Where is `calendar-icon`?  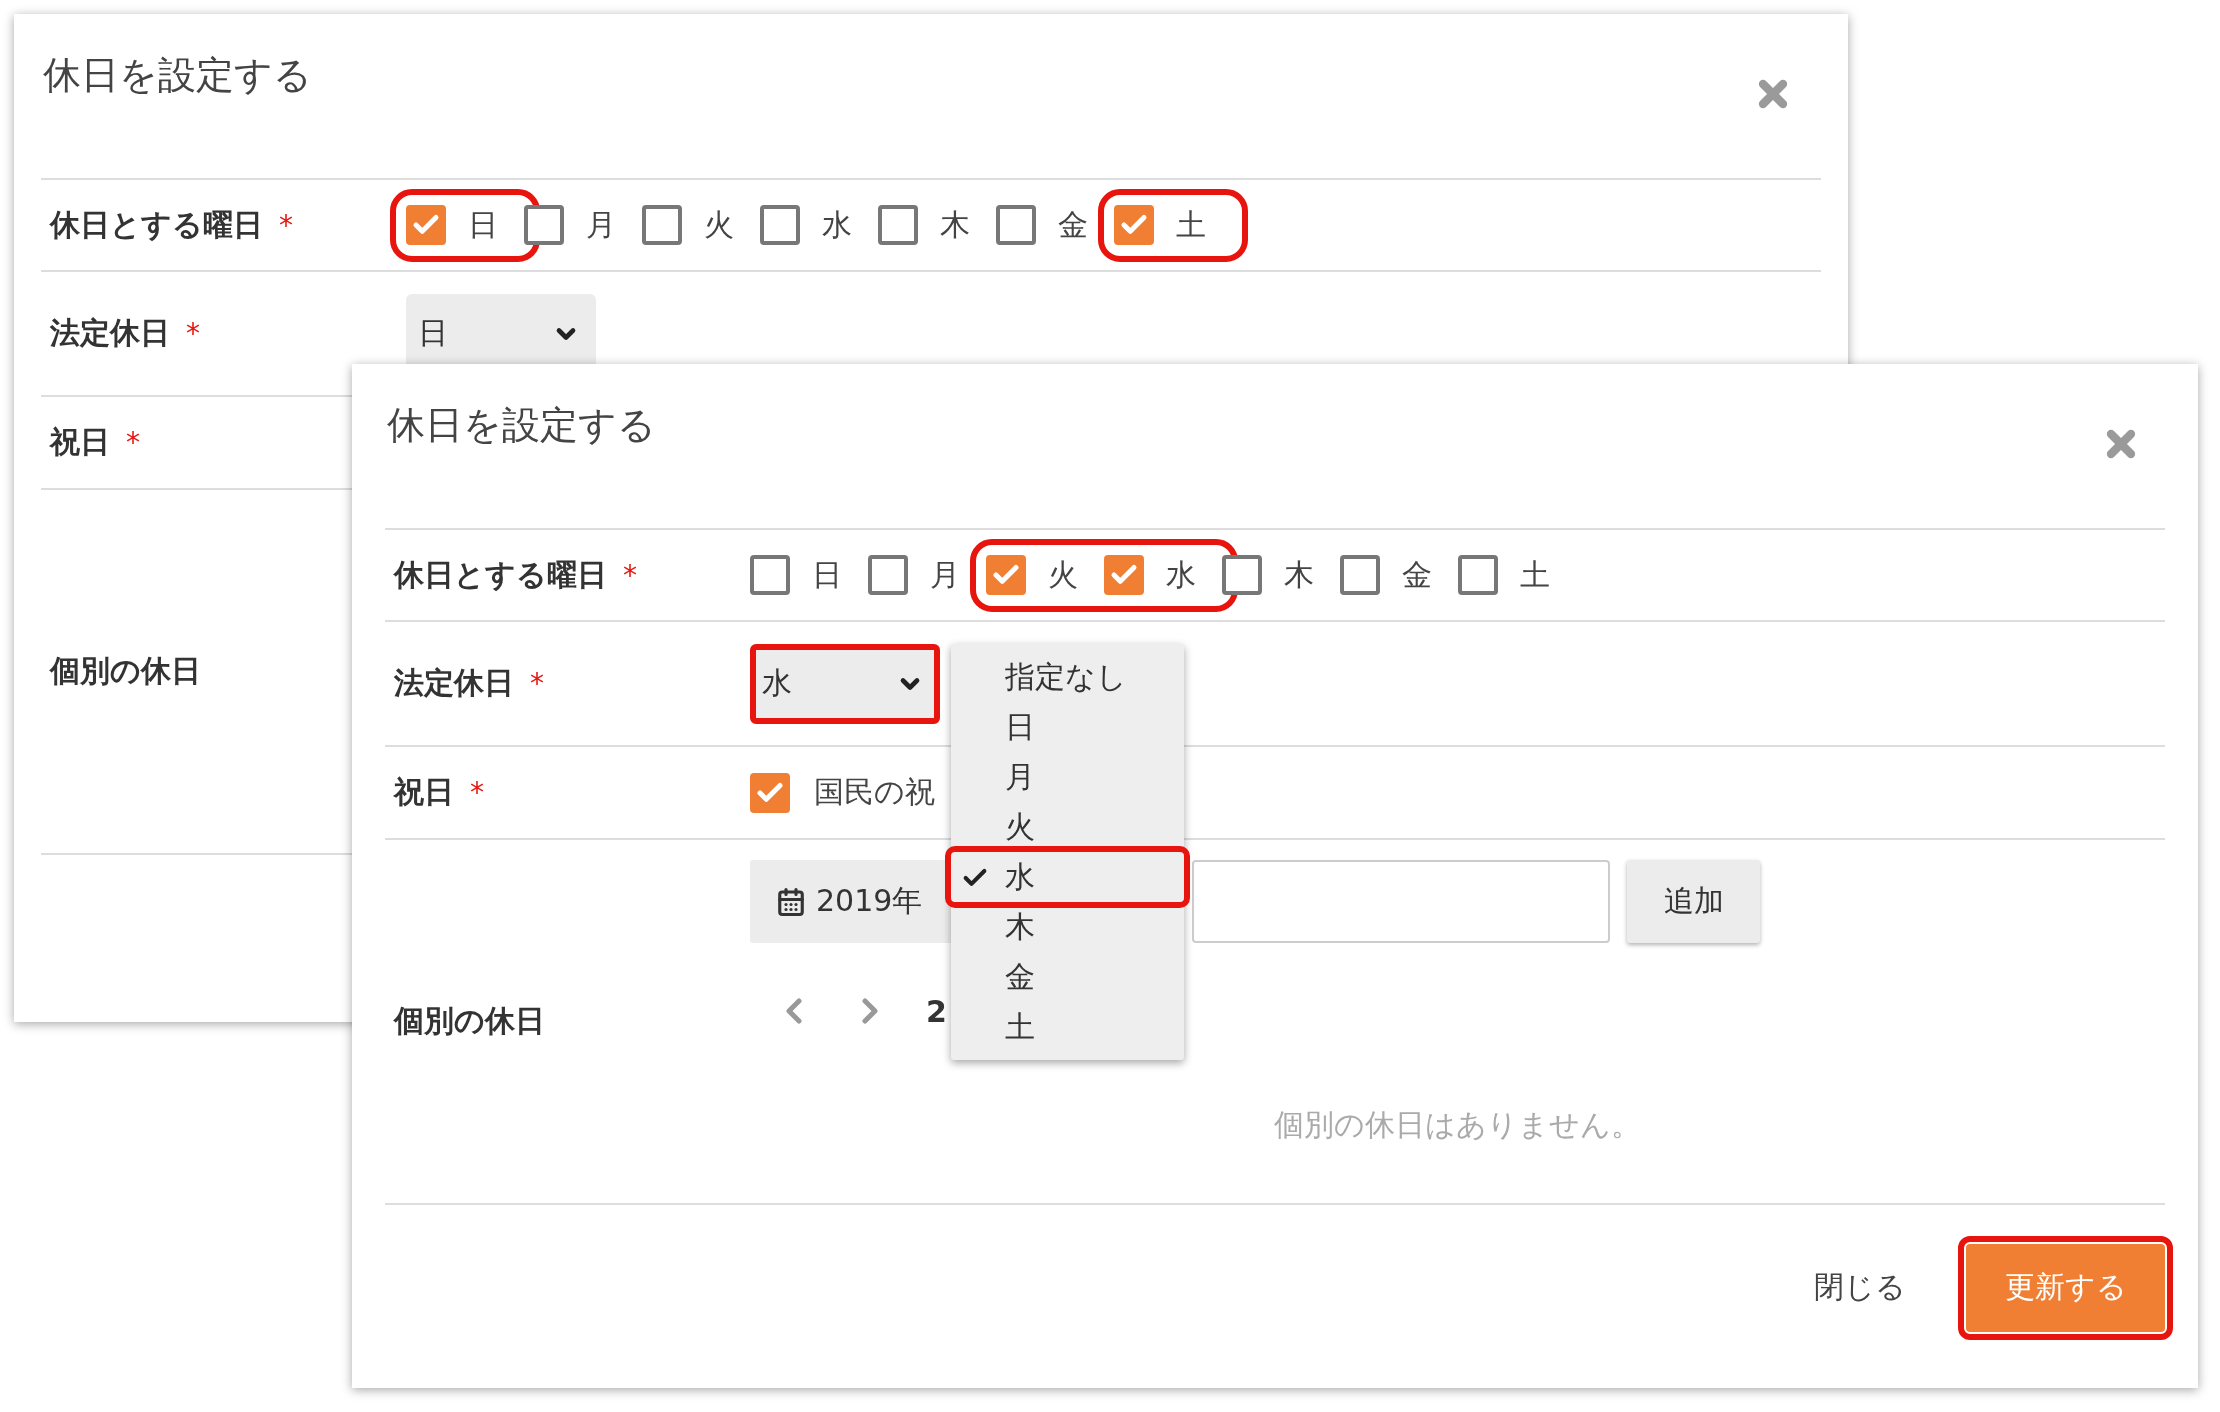 calendar-icon is located at coordinates (791, 901).